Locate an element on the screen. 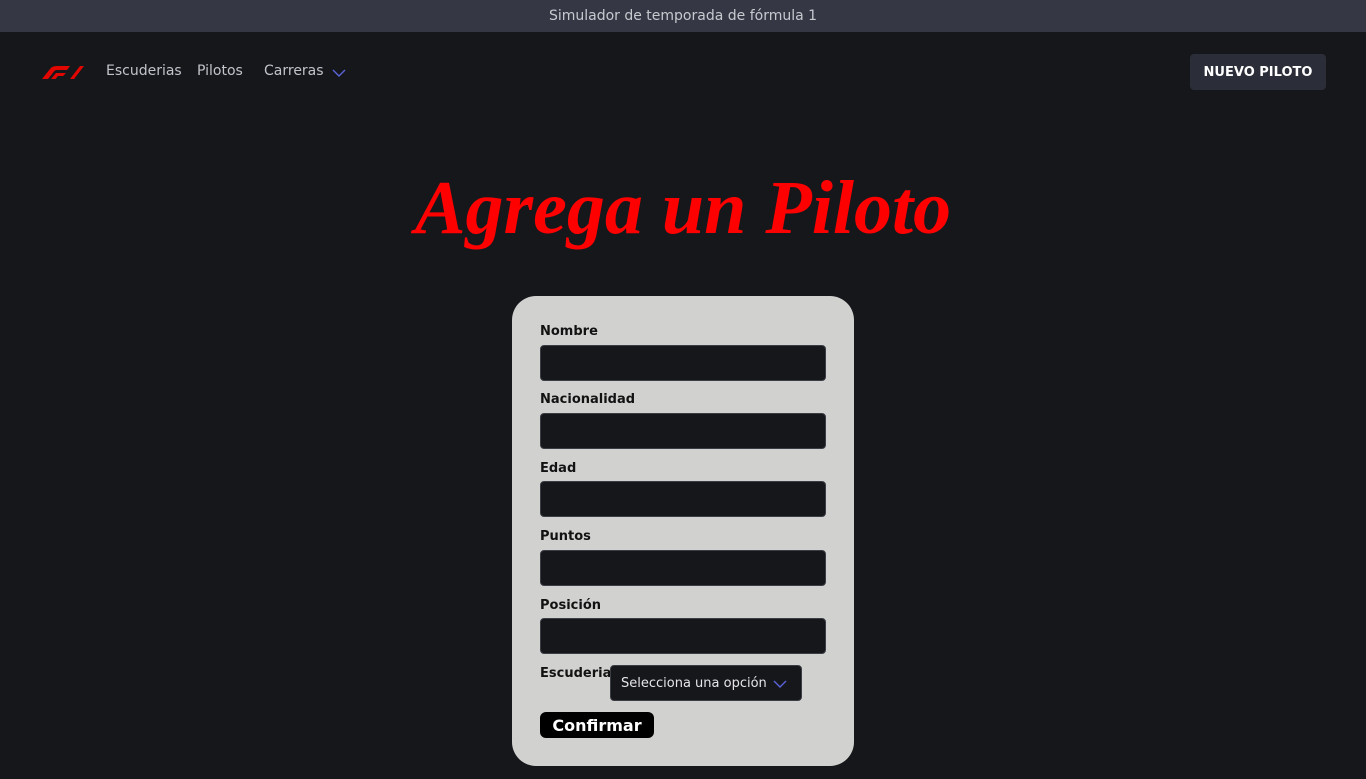 Image resolution: width=1366 pixels, height=779 pixels. window-title: Simulador de temporada de fórmula 1 is located at coordinates (683, 16).